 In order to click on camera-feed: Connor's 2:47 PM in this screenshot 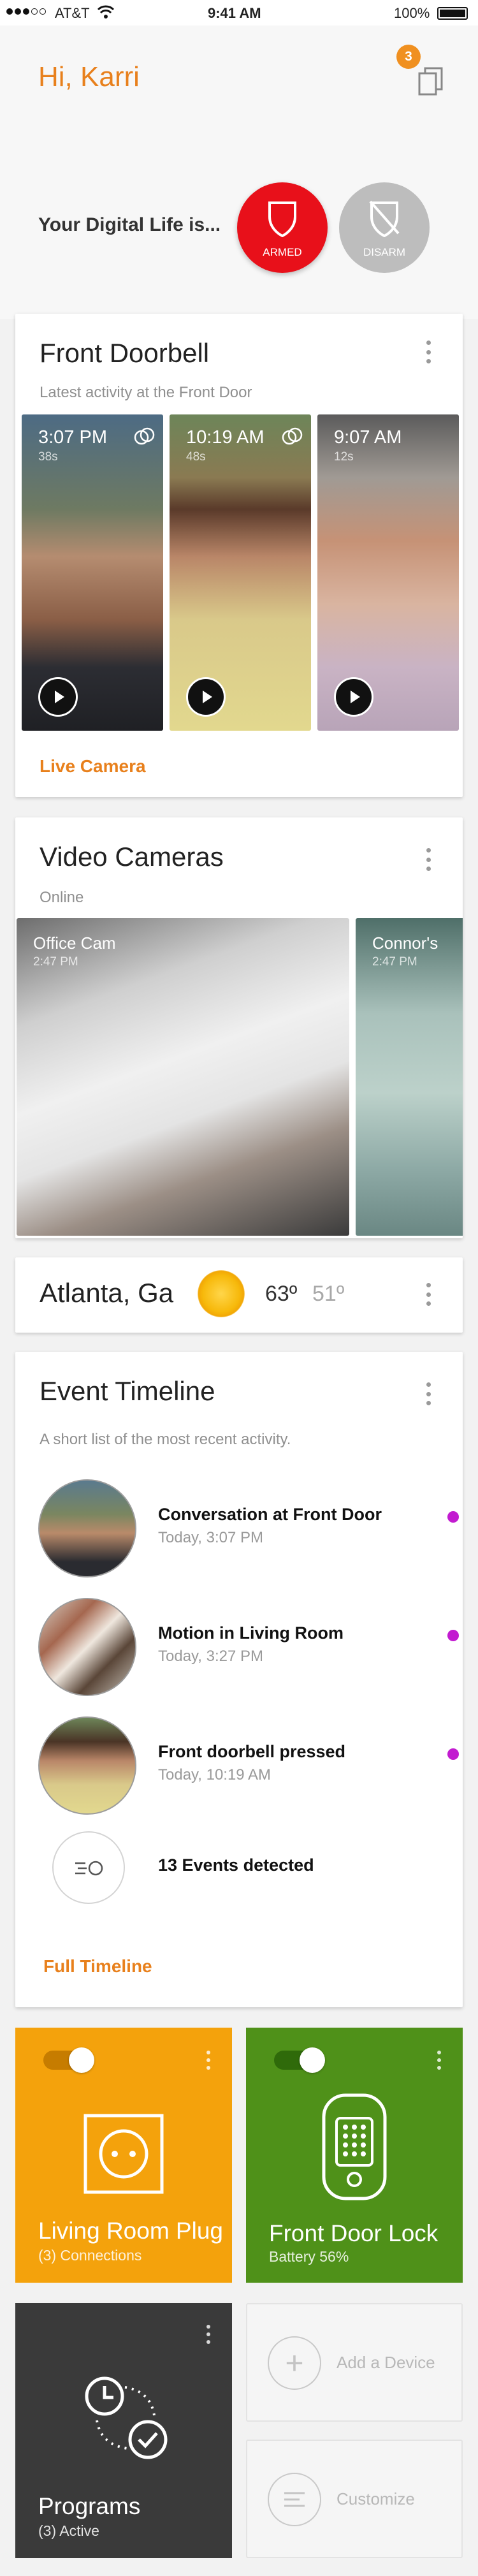, I will do `click(409, 1077)`.